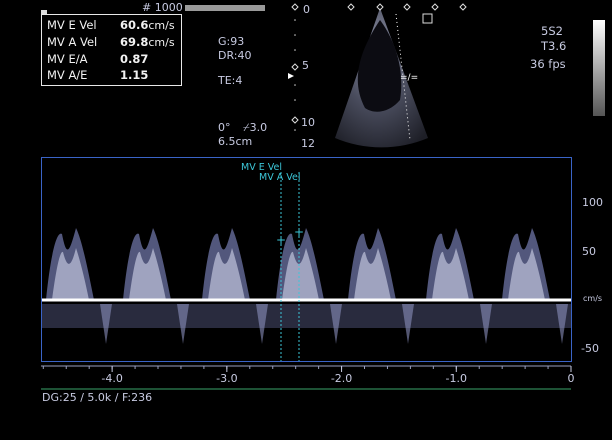  What do you see at coordinates (379, 66) in the screenshot?
I see `cardiac-chamber` at bounding box center [379, 66].